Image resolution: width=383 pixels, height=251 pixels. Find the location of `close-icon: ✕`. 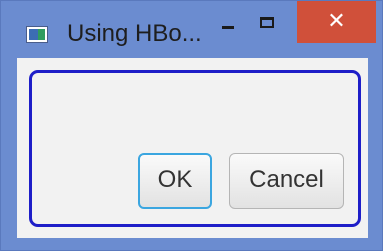

close-icon: ✕ is located at coordinates (336, 21).